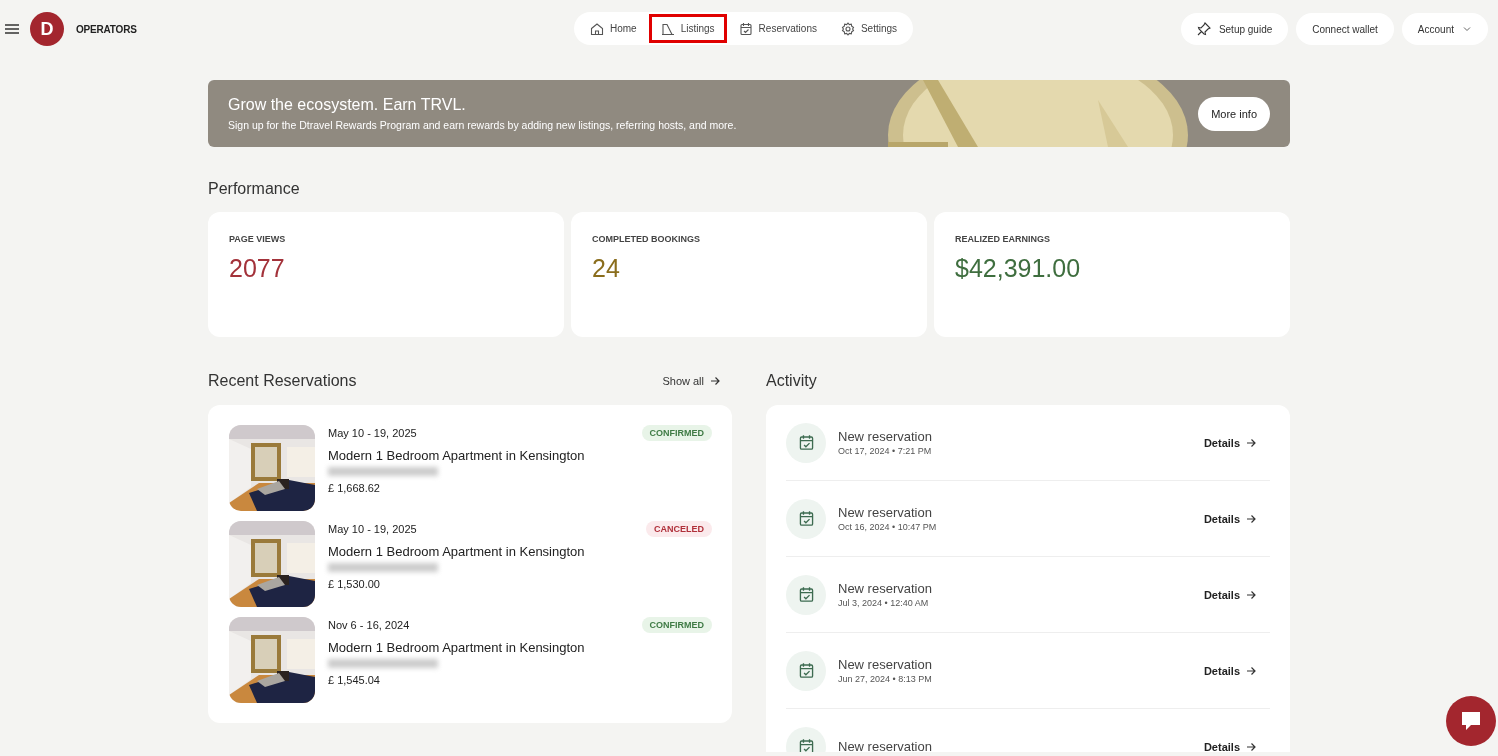 The height and width of the screenshot is (756, 1498). Describe the element at coordinates (667, 28) in the screenshot. I see `building-icon` at that location.